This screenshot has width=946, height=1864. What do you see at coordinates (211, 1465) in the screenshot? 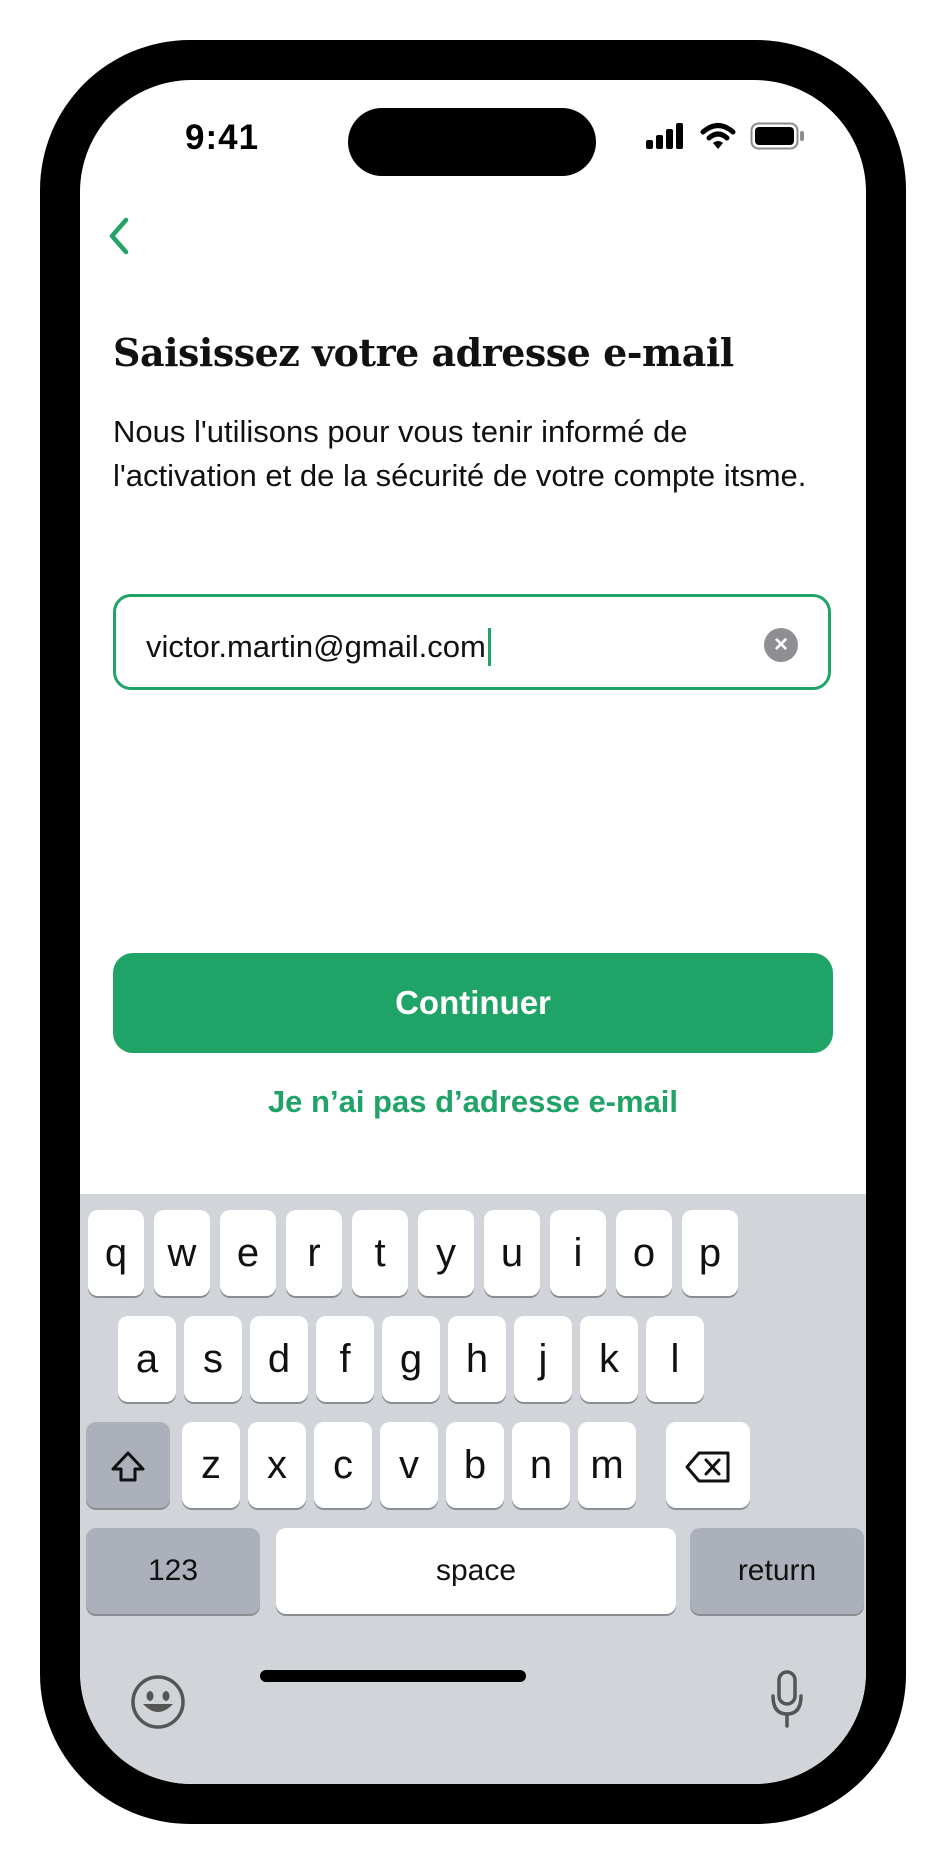
I see `key-z: z` at bounding box center [211, 1465].